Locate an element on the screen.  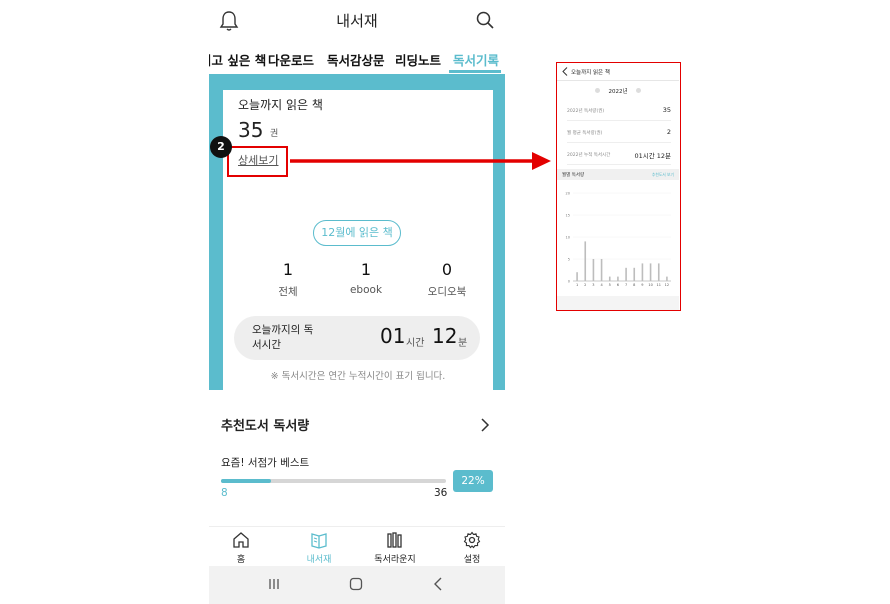
chart-x-tick-label: 3 is located at coordinates (593, 285).